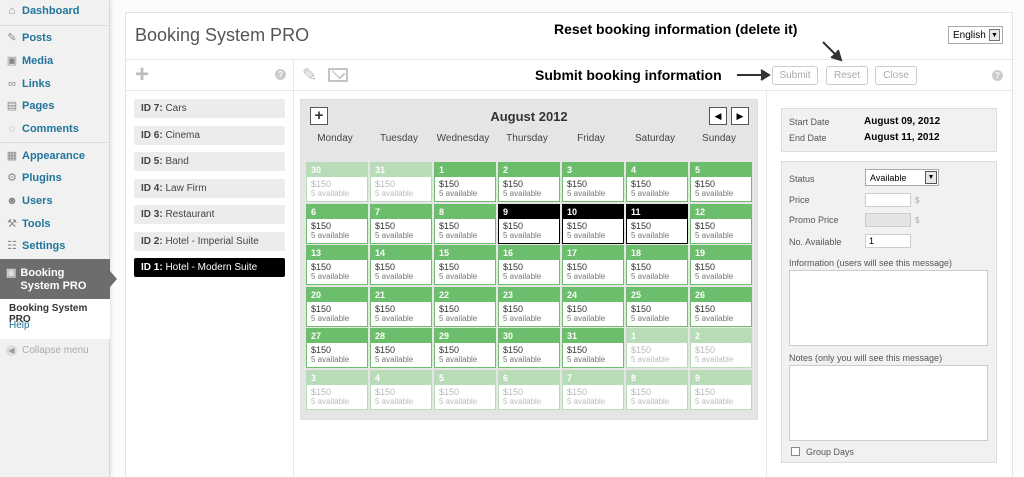 This screenshot has width=1024, height=477. Describe the element at coordinates (55, 129) in the screenshot. I see `menu-item-comments: ◌ Comments` at that location.